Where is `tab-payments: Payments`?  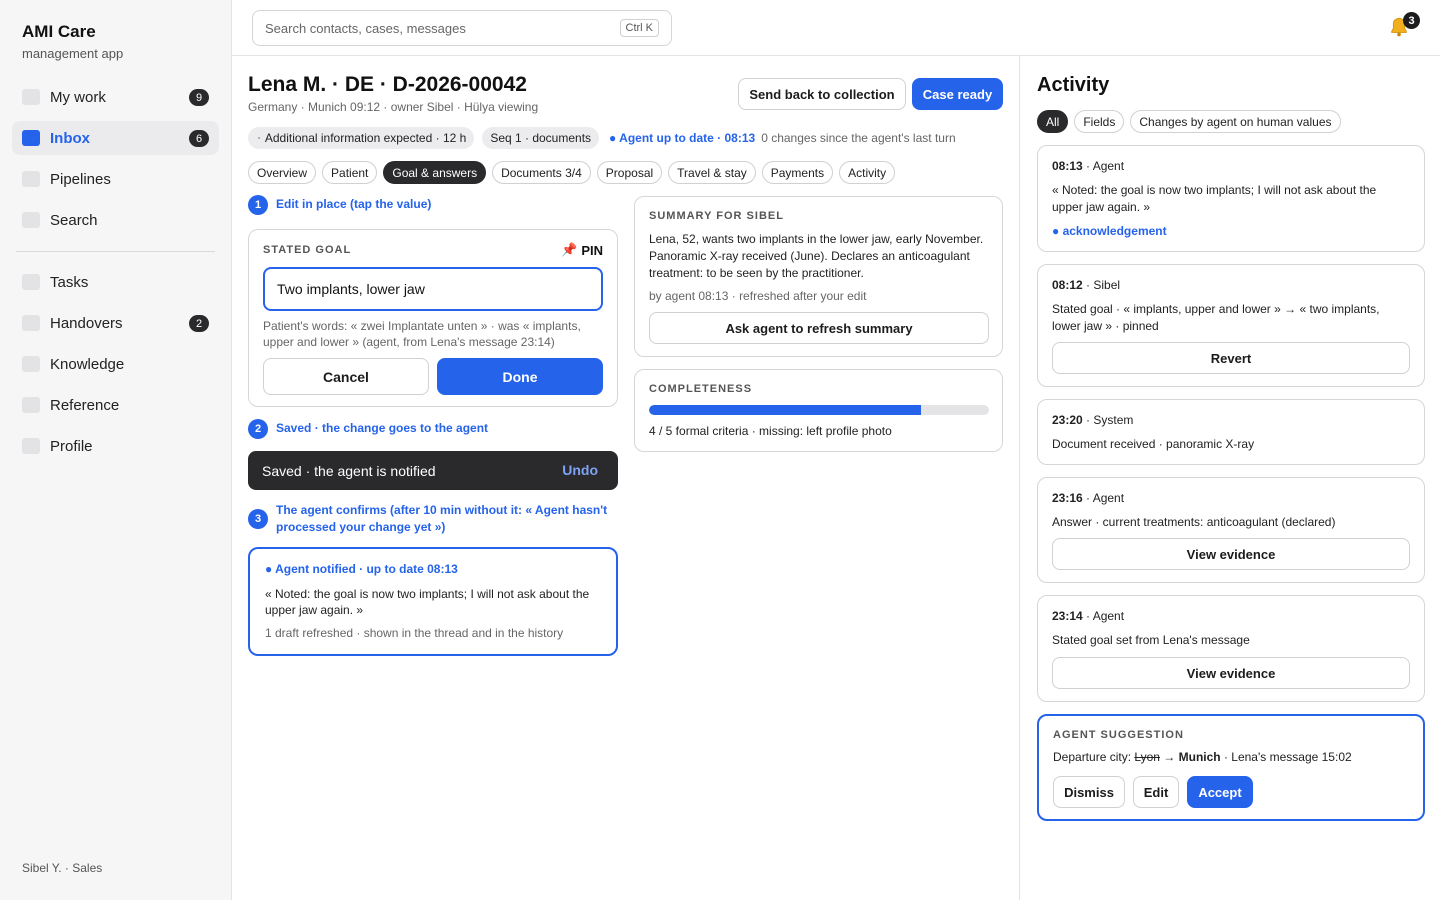
tab-payments: Payments is located at coordinates (797, 172).